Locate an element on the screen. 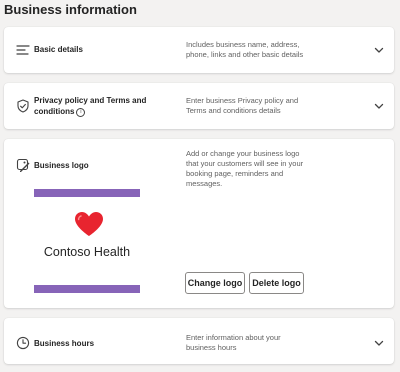  logo-business-name: Contoso Health is located at coordinates (87, 252).